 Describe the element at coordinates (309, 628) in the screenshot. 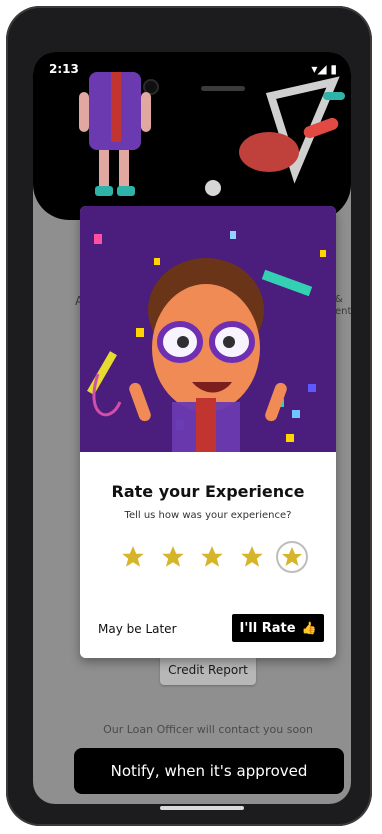

I see `thumbs-up-icon: 👍` at that location.